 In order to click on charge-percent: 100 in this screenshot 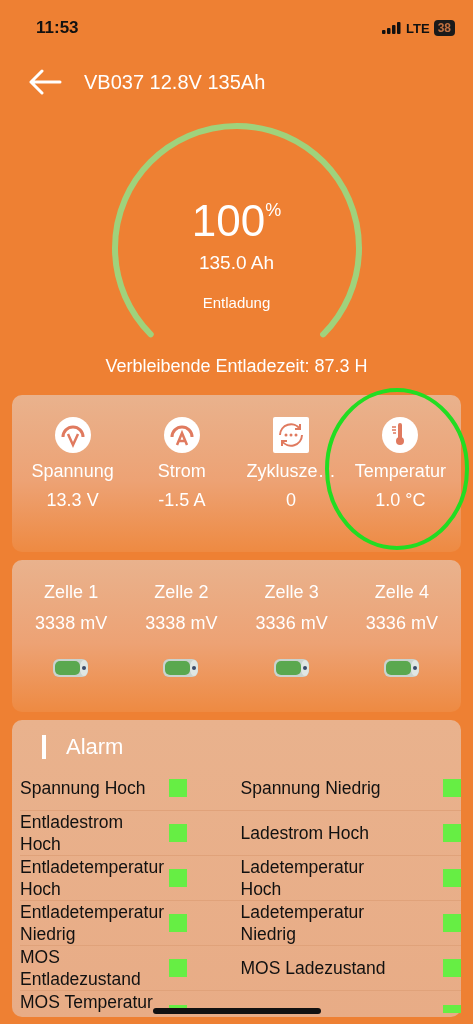, I will do `click(228, 221)`.